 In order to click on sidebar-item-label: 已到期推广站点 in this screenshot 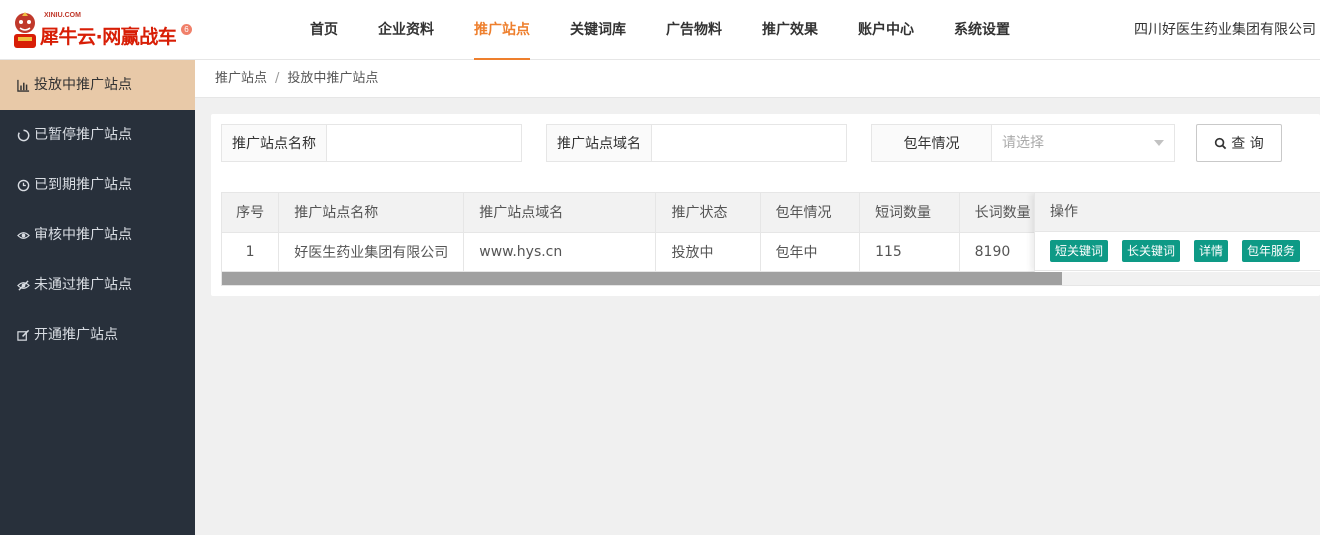, I will do `click(83, 185)`.